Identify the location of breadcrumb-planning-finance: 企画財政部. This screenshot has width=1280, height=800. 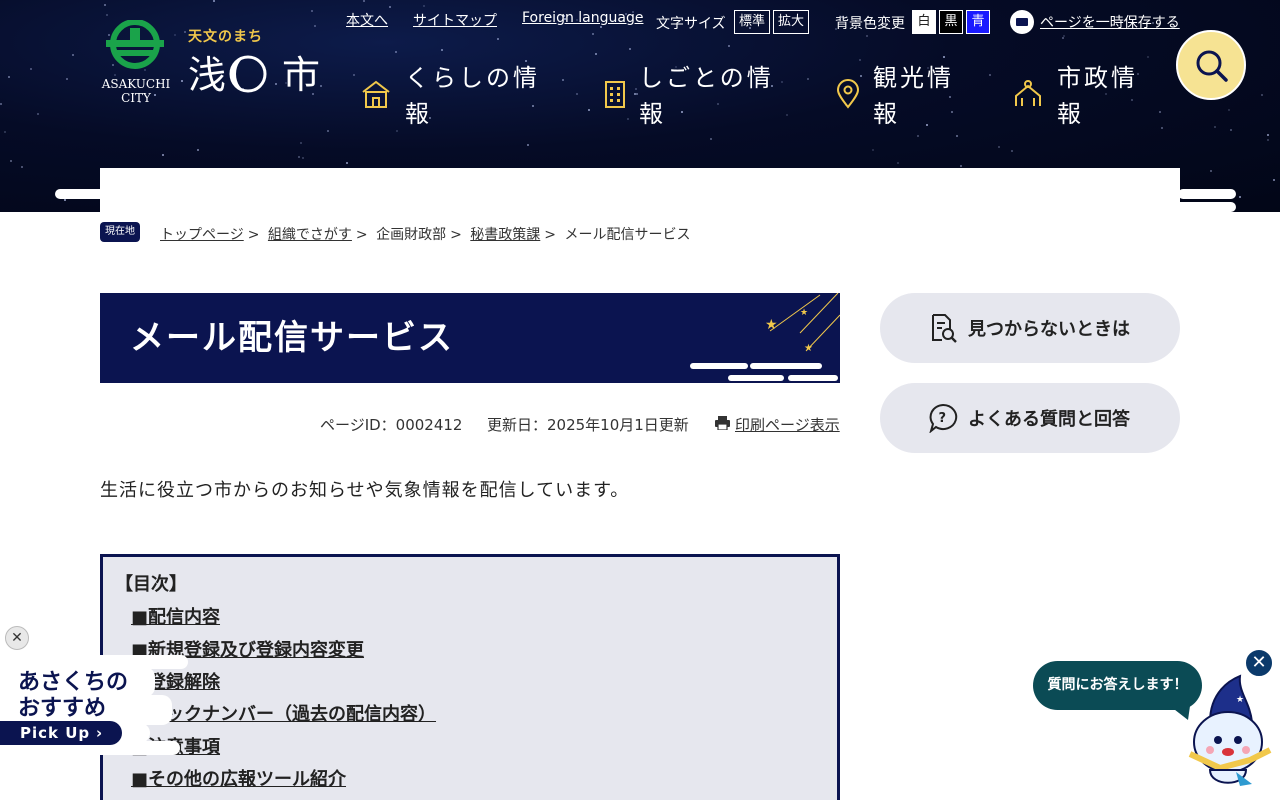
(411, 235).